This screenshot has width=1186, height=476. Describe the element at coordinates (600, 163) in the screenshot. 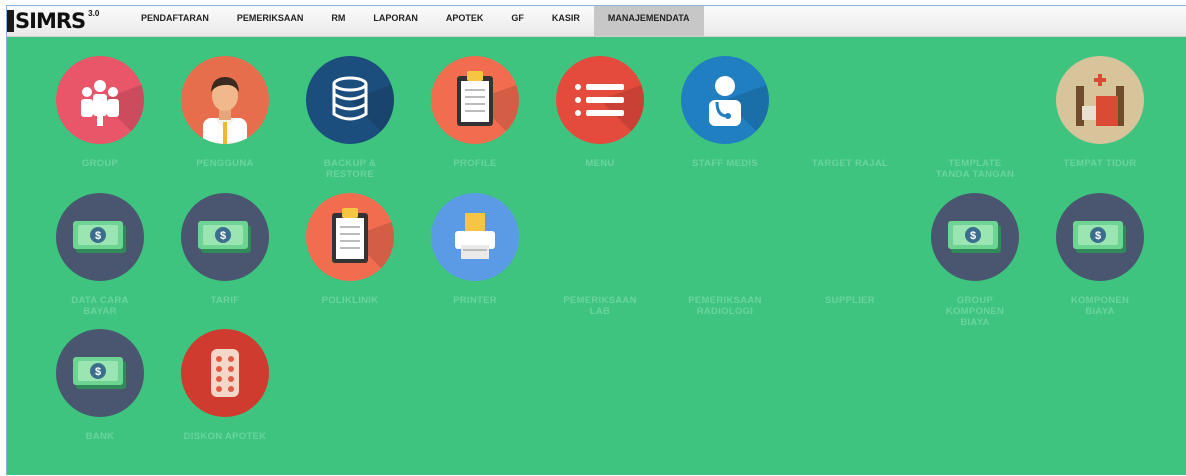

I see `tile-label: MENU` at that location.